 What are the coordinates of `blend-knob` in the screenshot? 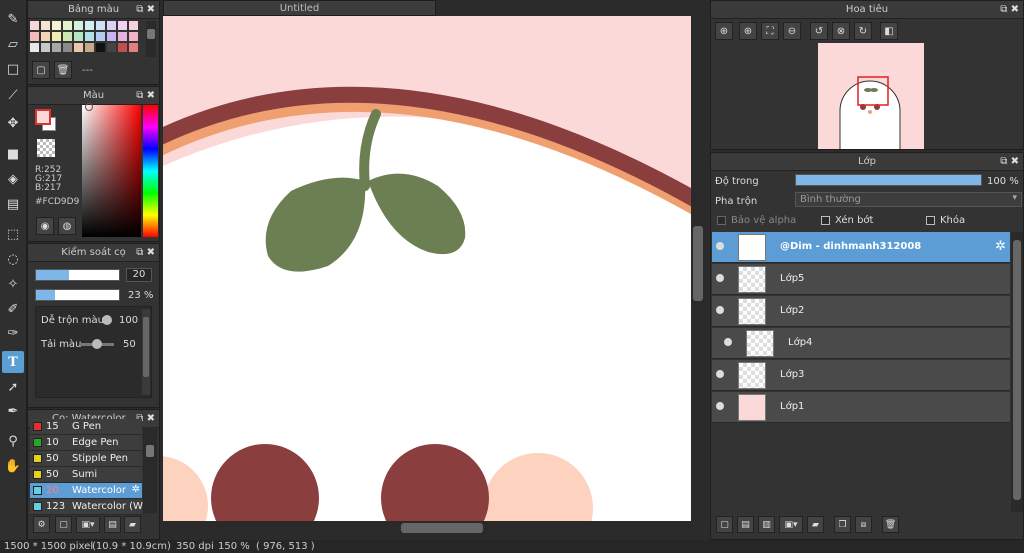 It's located at (107, 320).